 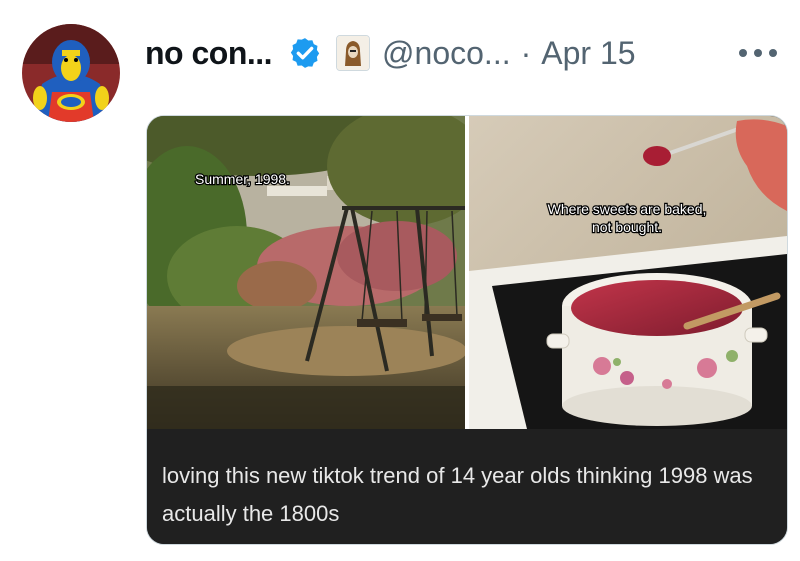 I want to click on more-options-icon, so click(x=758, y=53).